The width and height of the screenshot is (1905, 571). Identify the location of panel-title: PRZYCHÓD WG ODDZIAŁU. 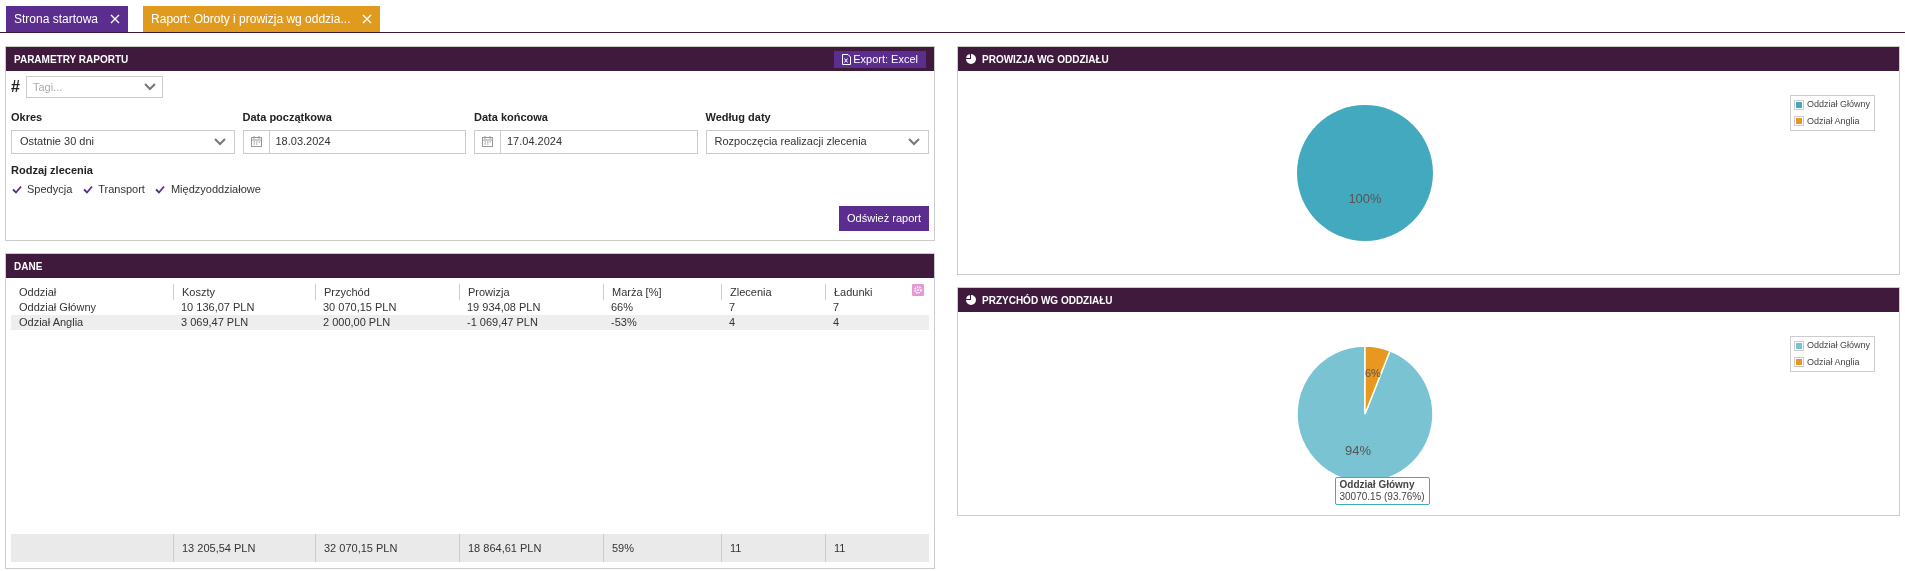
(1047, 300).